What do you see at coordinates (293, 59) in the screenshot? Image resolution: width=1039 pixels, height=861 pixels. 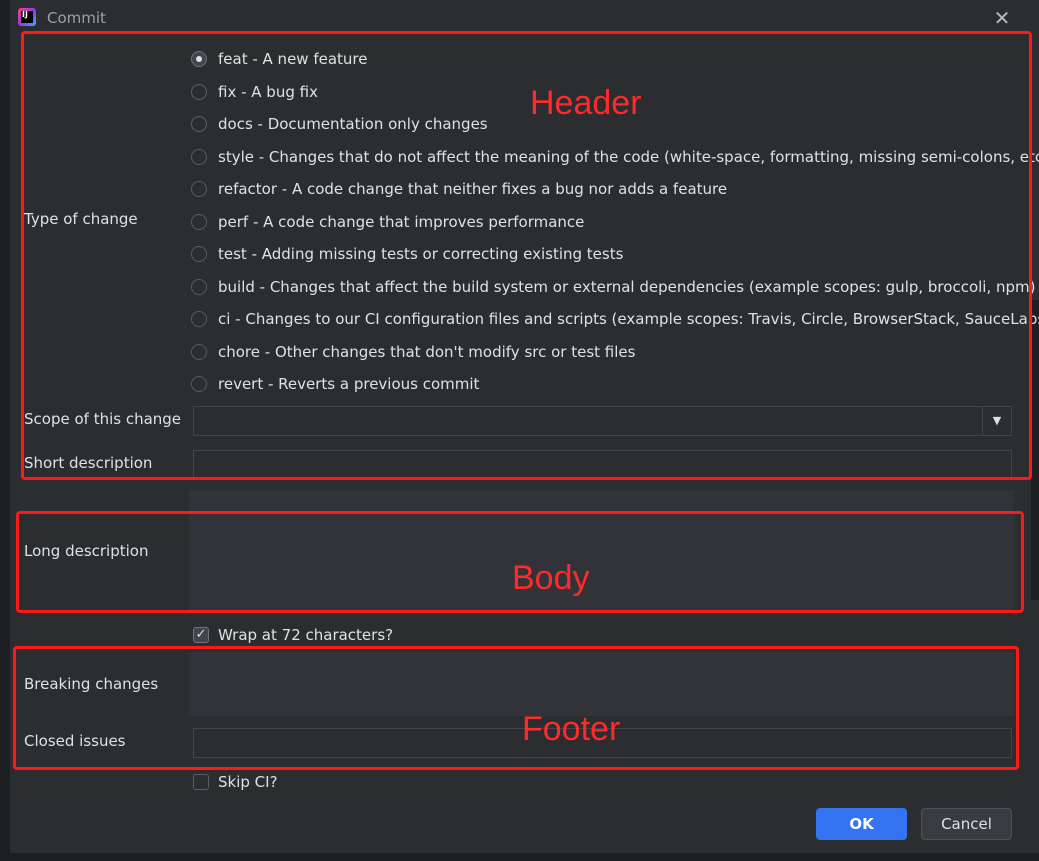 I see `type-option-label: feat - A new feature` at bounding box center [293, 59].